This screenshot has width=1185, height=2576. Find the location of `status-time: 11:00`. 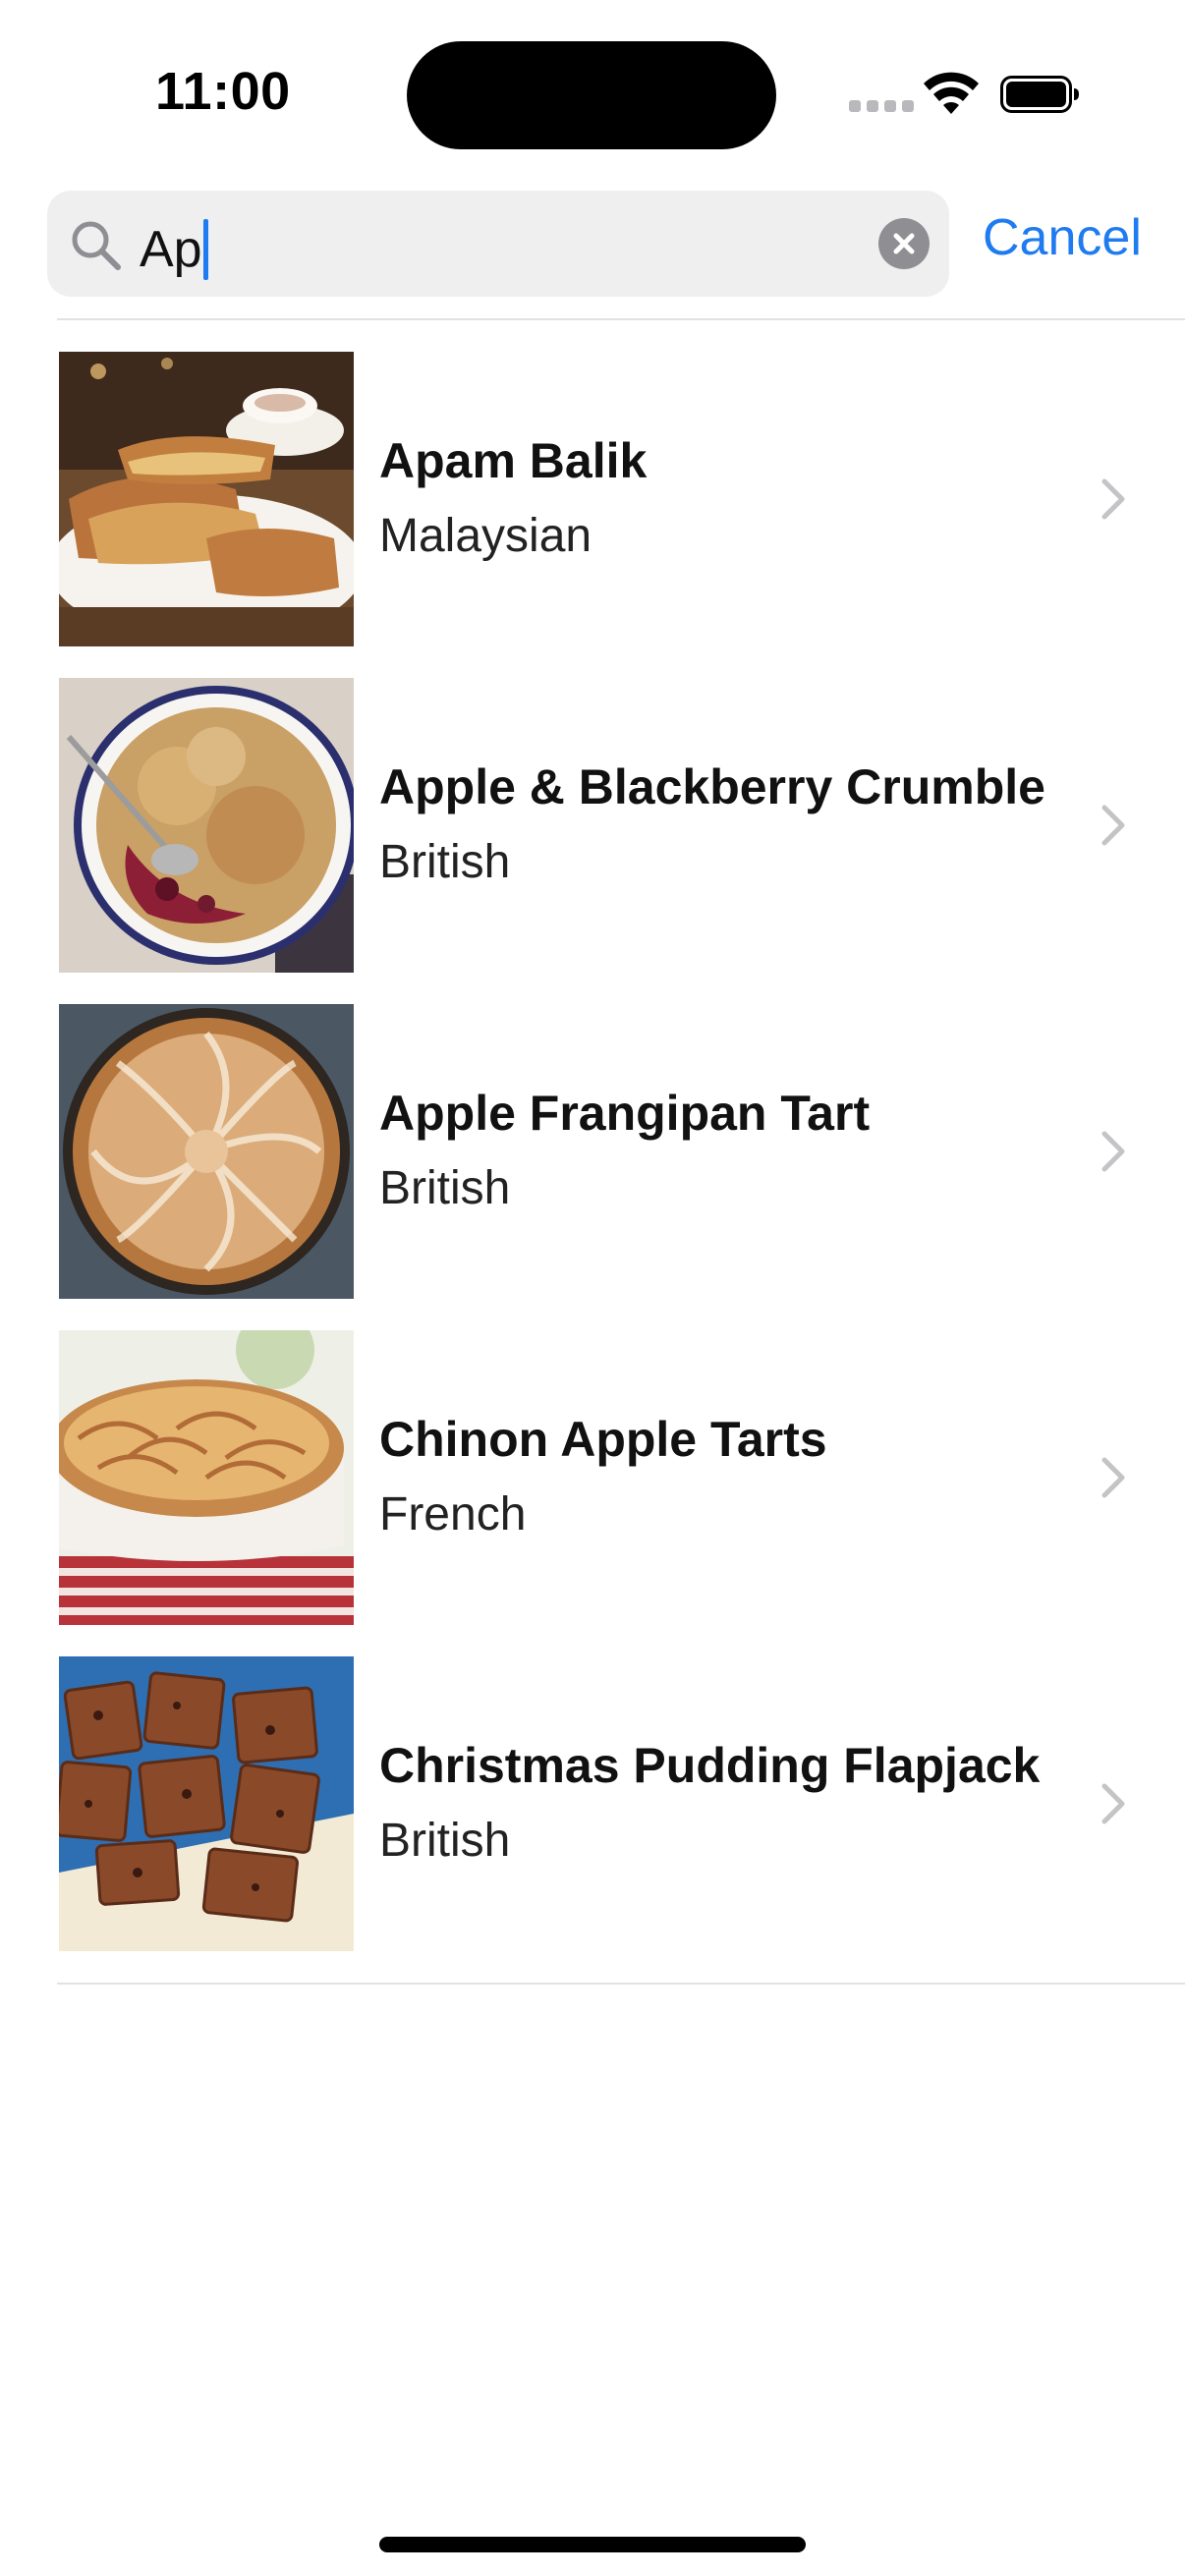

status-time: 11:00 is located at coordinates (223, 91).